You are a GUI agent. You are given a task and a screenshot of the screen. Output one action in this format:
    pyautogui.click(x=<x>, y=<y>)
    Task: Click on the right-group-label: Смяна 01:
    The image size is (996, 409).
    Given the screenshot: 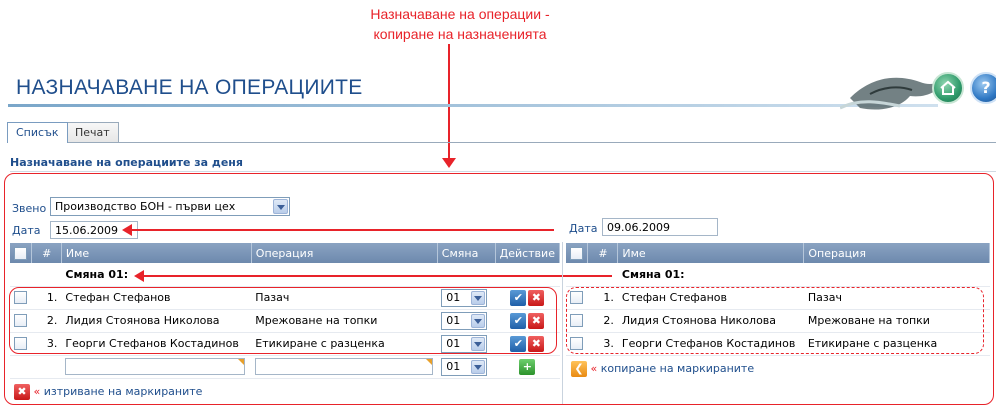 What is the action you would take?
    pyautogui.click(x=803, y=275)
    